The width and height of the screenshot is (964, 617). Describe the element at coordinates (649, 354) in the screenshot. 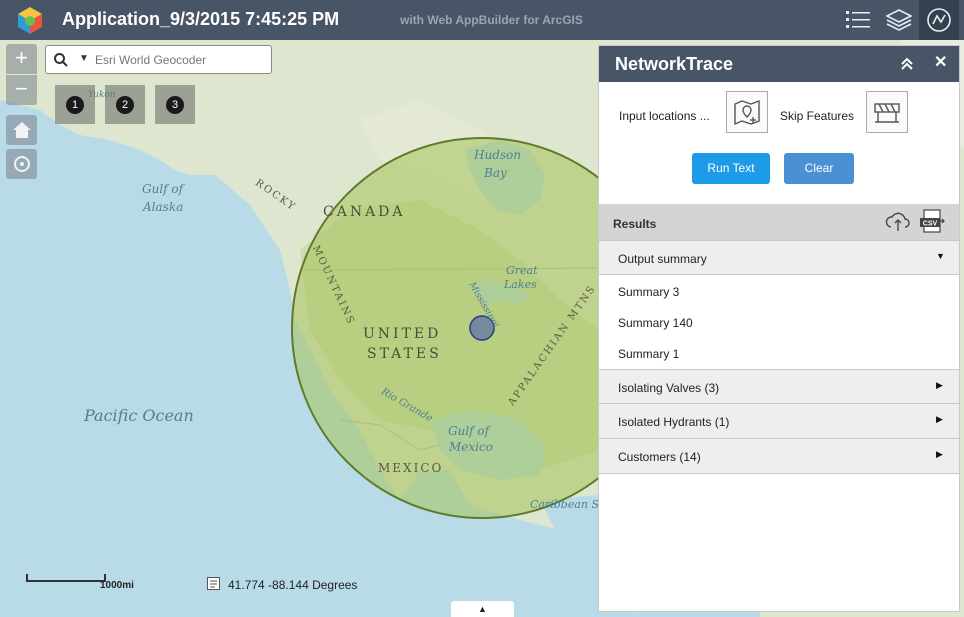

I see `summary-item: Summary 1` at that location.